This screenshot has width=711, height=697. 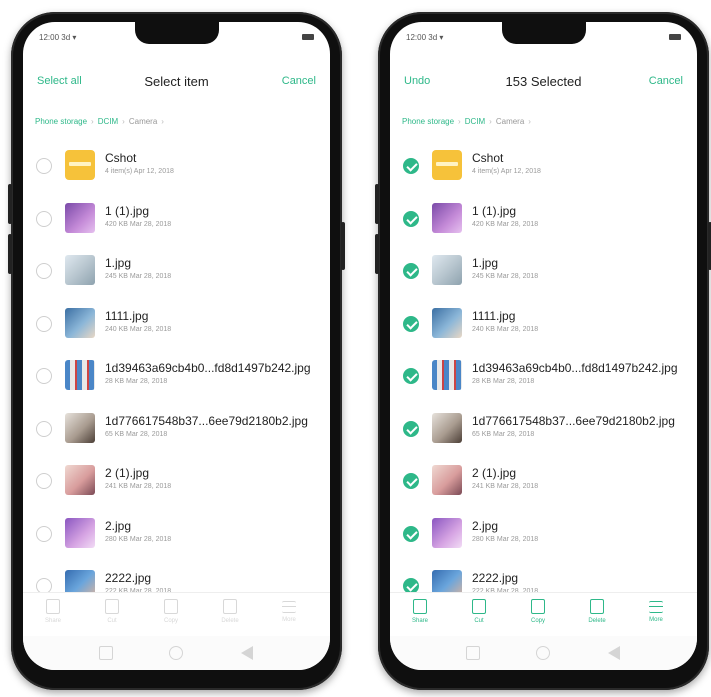 I want to click on share-icon, so click(x=53, y=606).